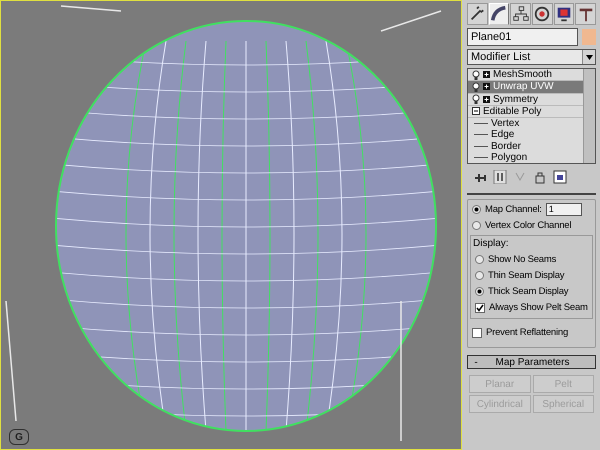 The image size is (600, 450). I want to click on modifier-stack-item: Symmetry, so click(525, 100).